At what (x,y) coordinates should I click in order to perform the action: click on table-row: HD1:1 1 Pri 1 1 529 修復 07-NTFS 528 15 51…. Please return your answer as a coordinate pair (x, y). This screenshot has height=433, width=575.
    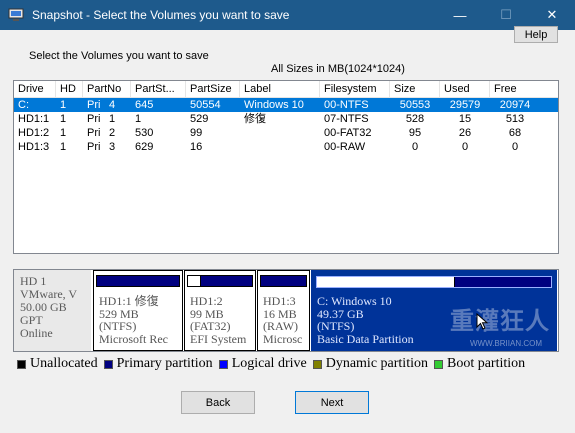
    Looking at the image, I should click on (286, 119).